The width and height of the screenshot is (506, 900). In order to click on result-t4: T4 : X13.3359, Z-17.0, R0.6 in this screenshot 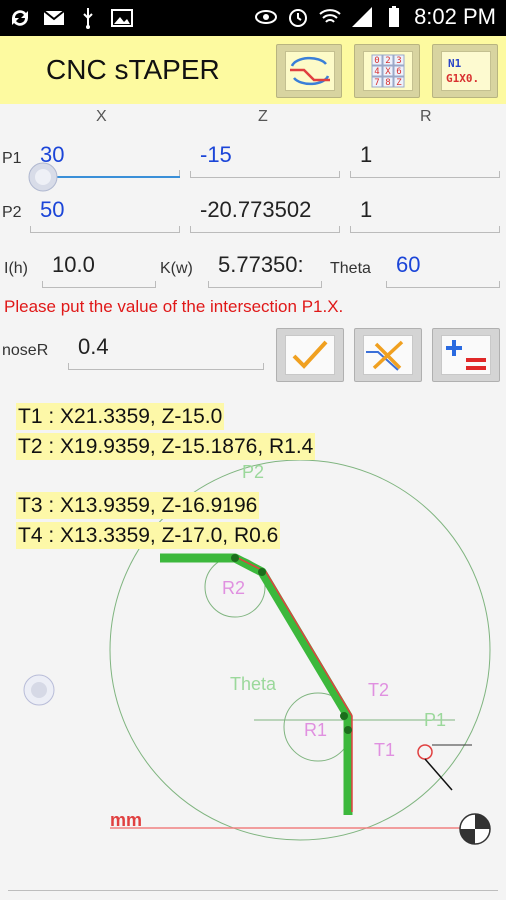, I will do `click(148, 535)`.